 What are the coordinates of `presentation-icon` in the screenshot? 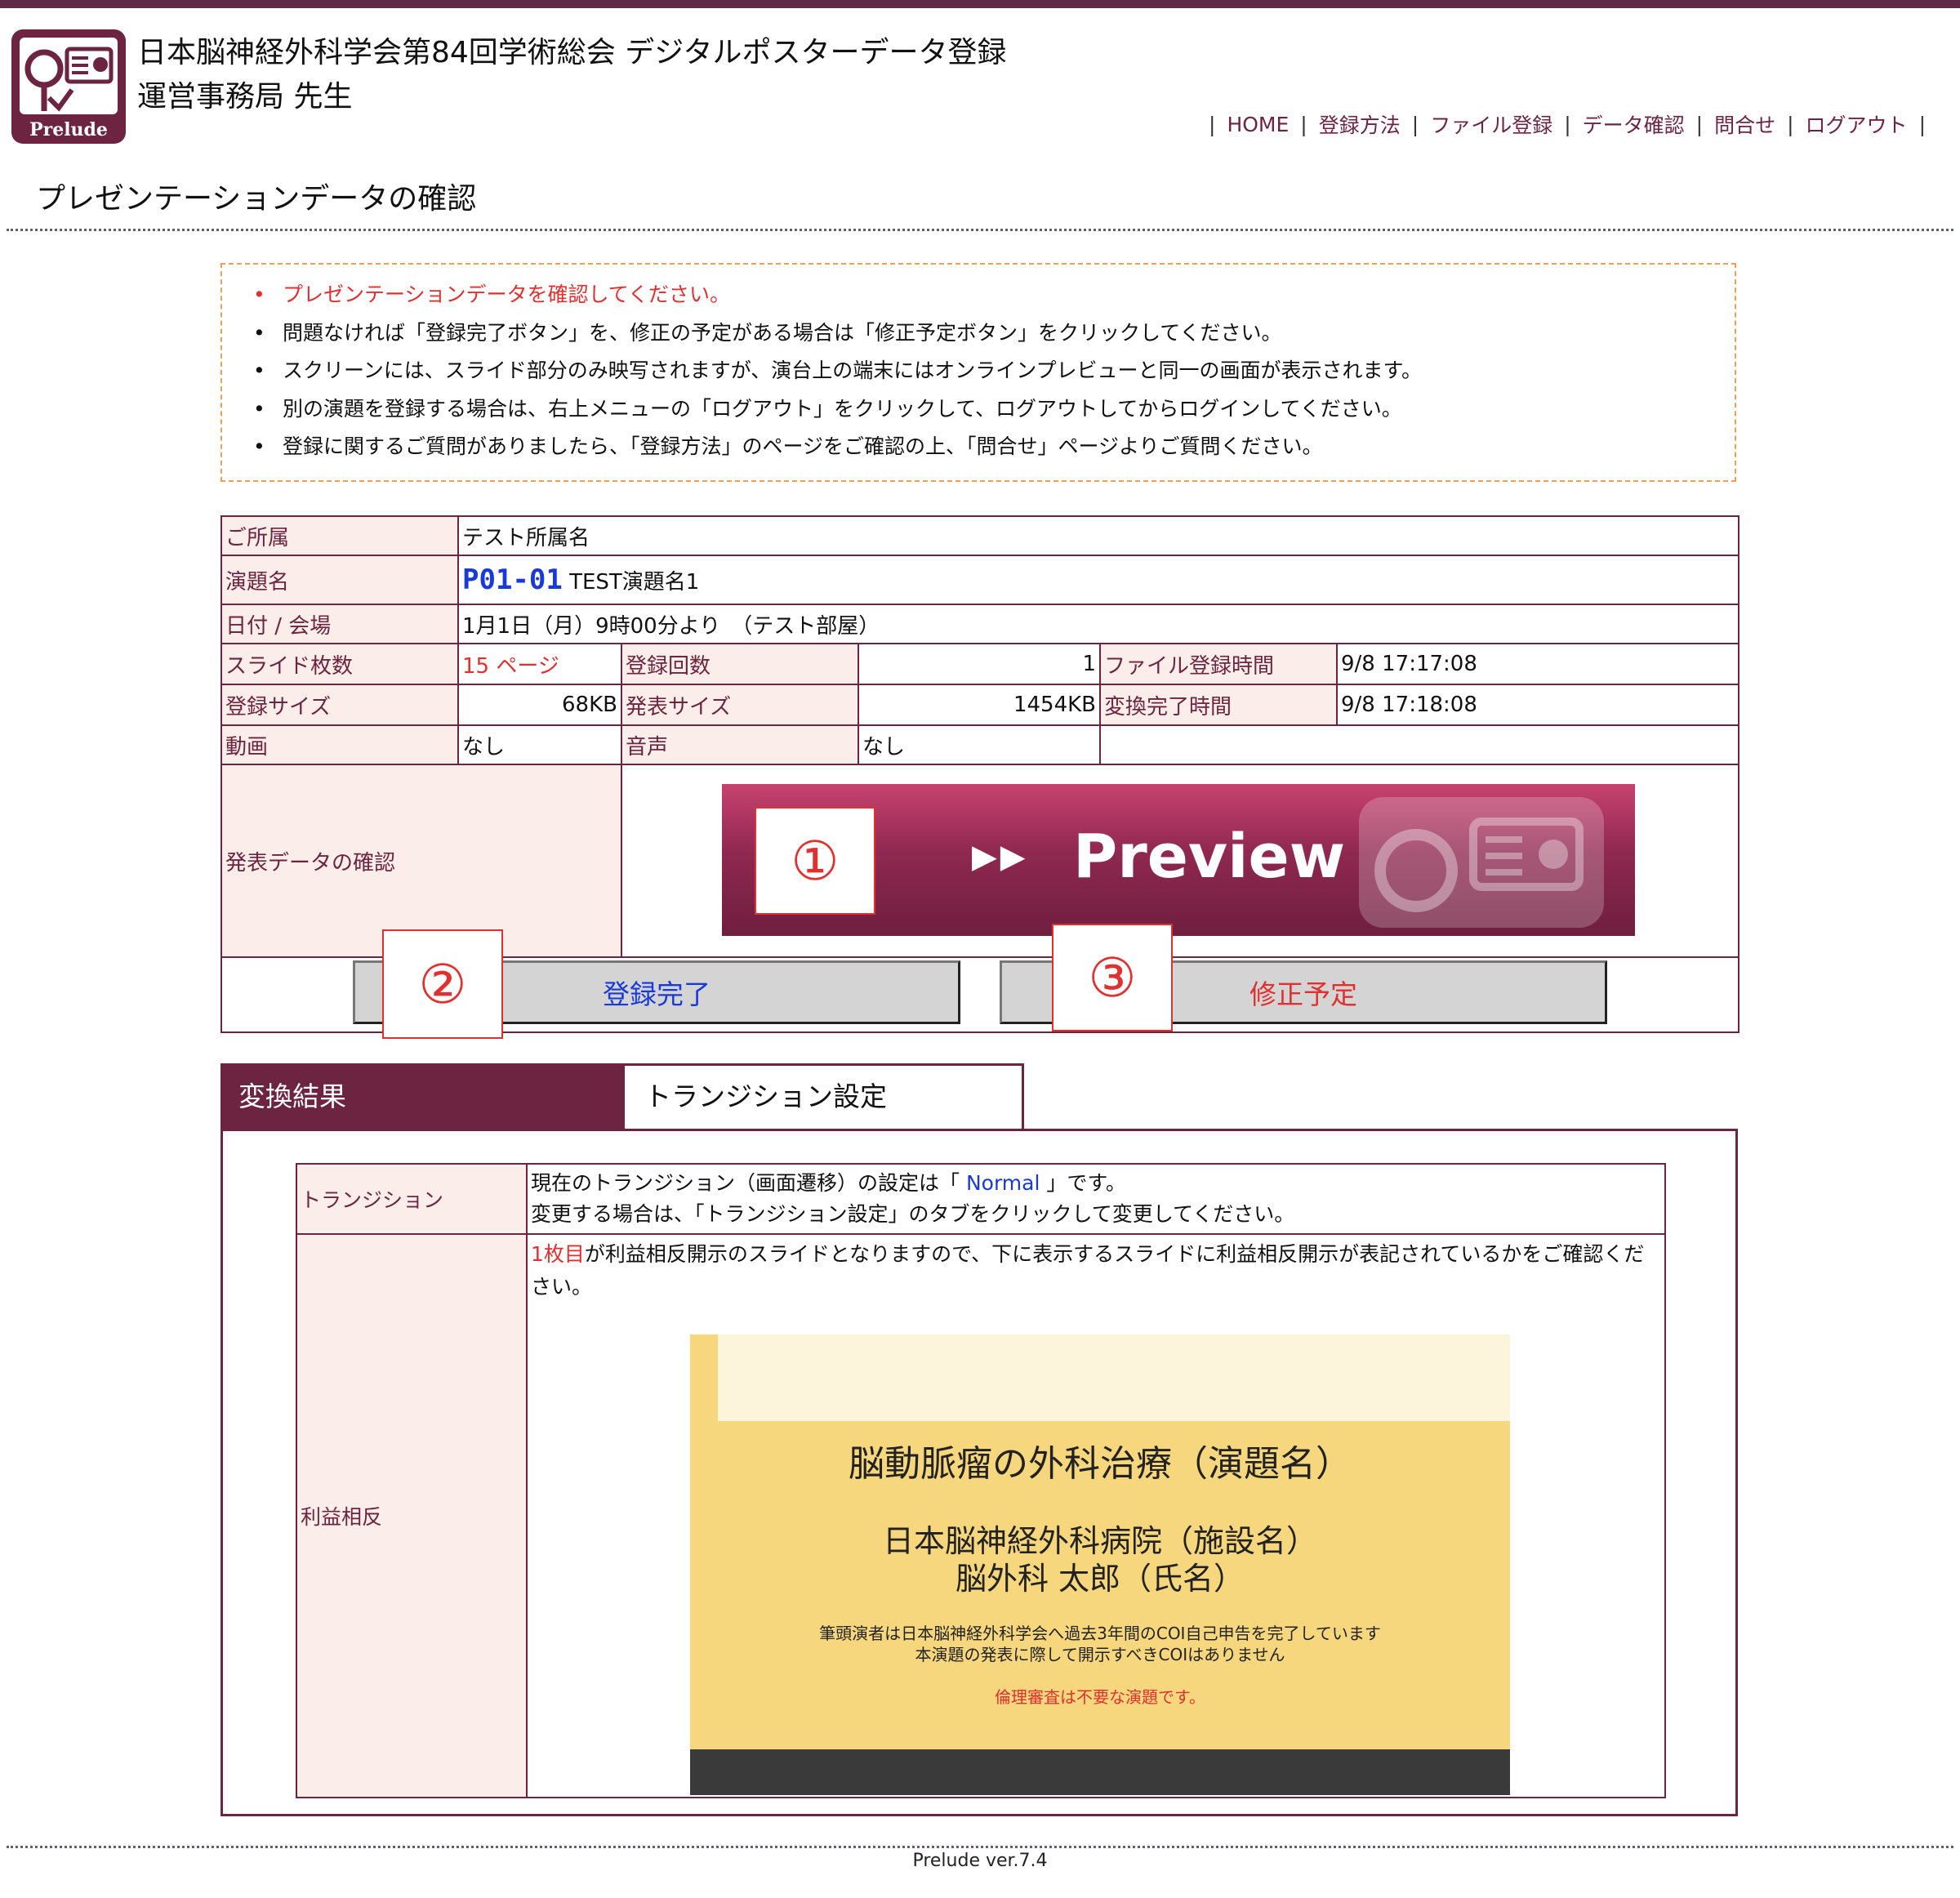 It's located at (69, 76).